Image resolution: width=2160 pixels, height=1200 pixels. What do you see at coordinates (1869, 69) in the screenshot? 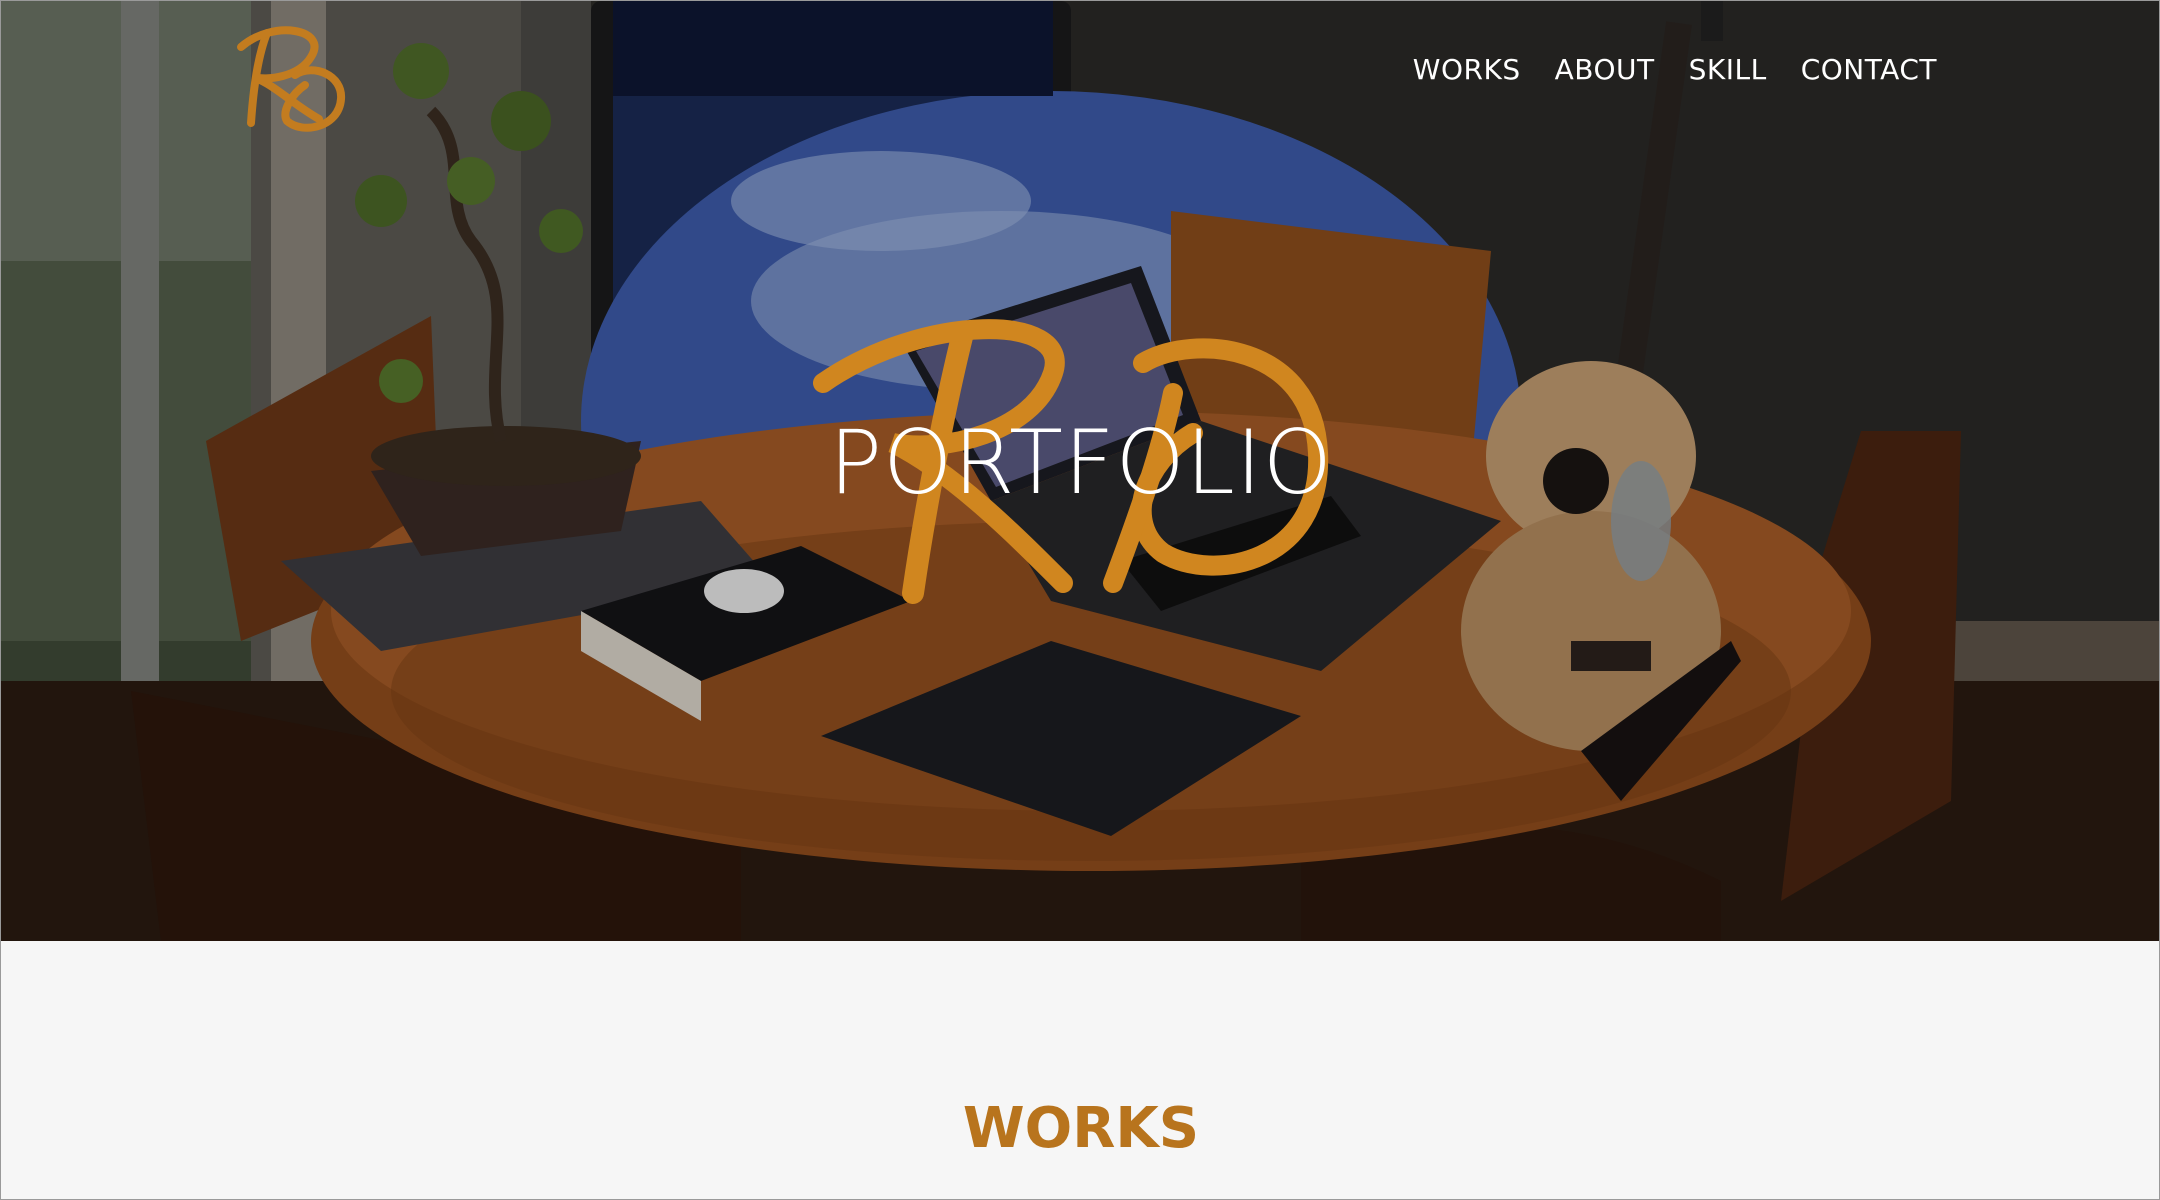
I see `nav-link-contact: CONTACT` at bounding box center [1869, 69].